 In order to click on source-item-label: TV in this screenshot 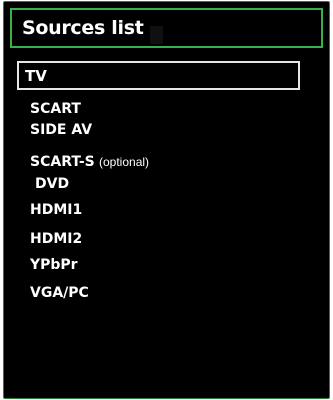, I will do `click(36, 76)`.